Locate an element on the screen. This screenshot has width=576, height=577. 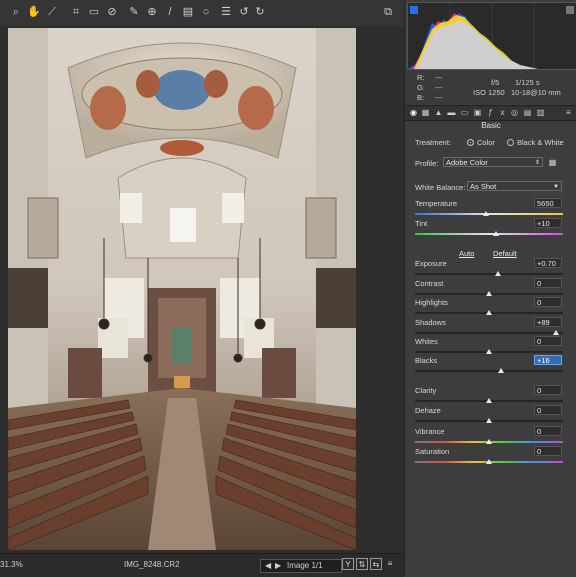
tab-detail-icon: ▲ is located at coordinates (438, 112).